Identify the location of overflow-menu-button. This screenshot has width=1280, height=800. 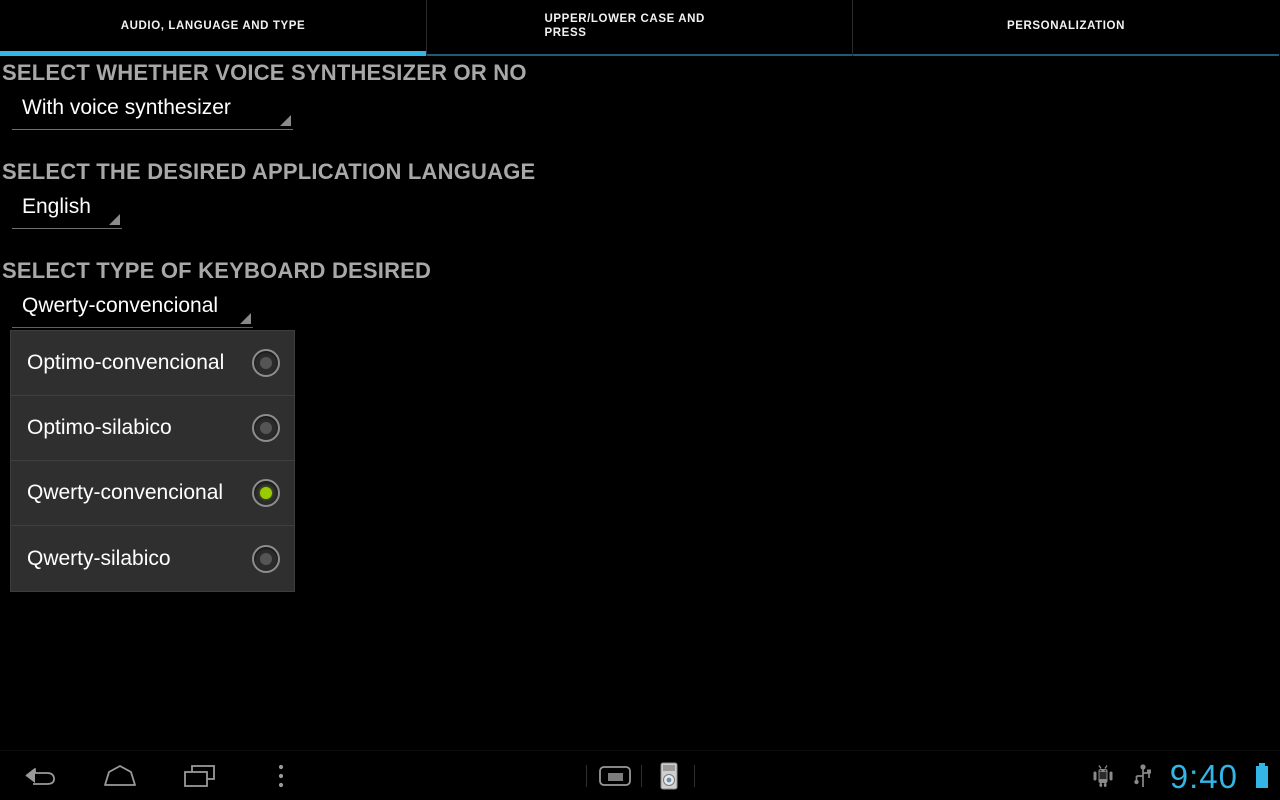
(281, 775).